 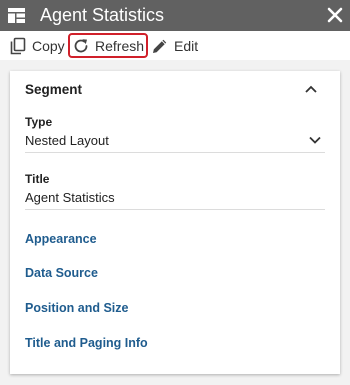 What do you see at coordinates (102, 15) in the screenshot?
I see `window-title: Agent Statistics` at bounding box center [102, 15].